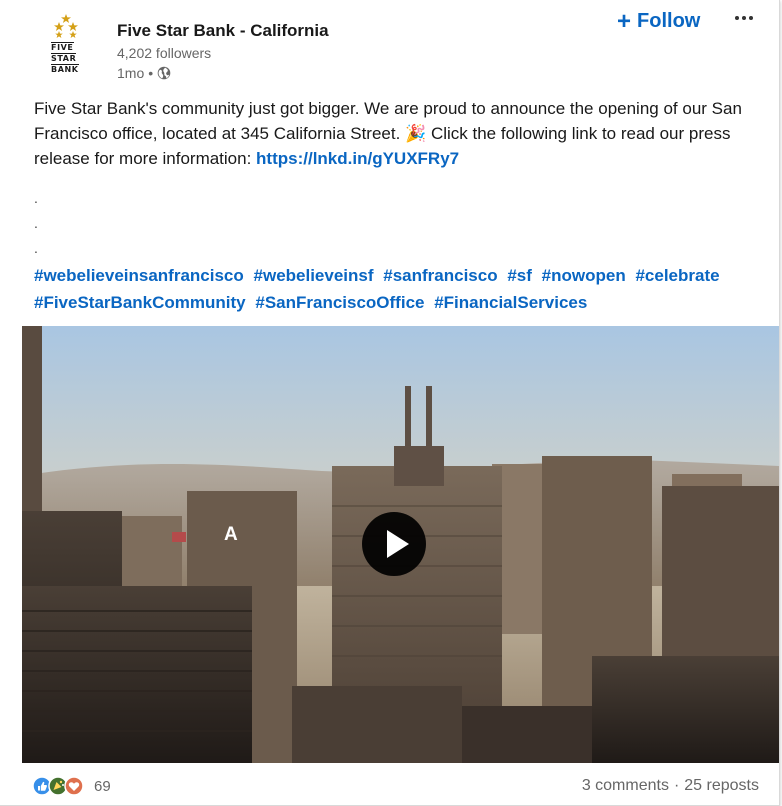 The image size is (782, 806). Describe the element at coordinates (231, 534) in the screenshot. I see `video-overlay-letter: A` at that location.